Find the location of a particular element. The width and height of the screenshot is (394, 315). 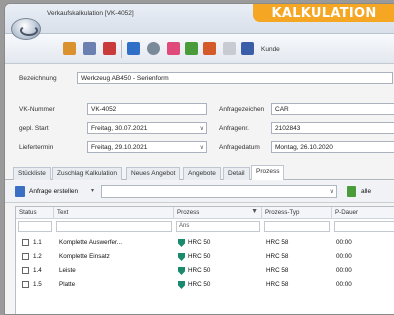

filter-dropdown: ∨ is located at coordinates (219, 191).